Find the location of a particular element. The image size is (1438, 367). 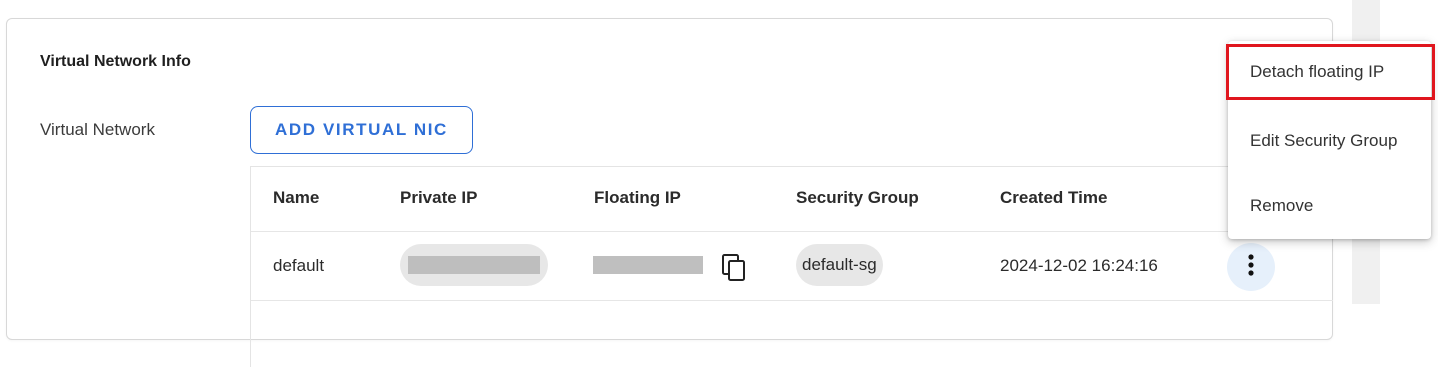

virtual-network-label: Virtual Network is located at coordinates (97, 129).